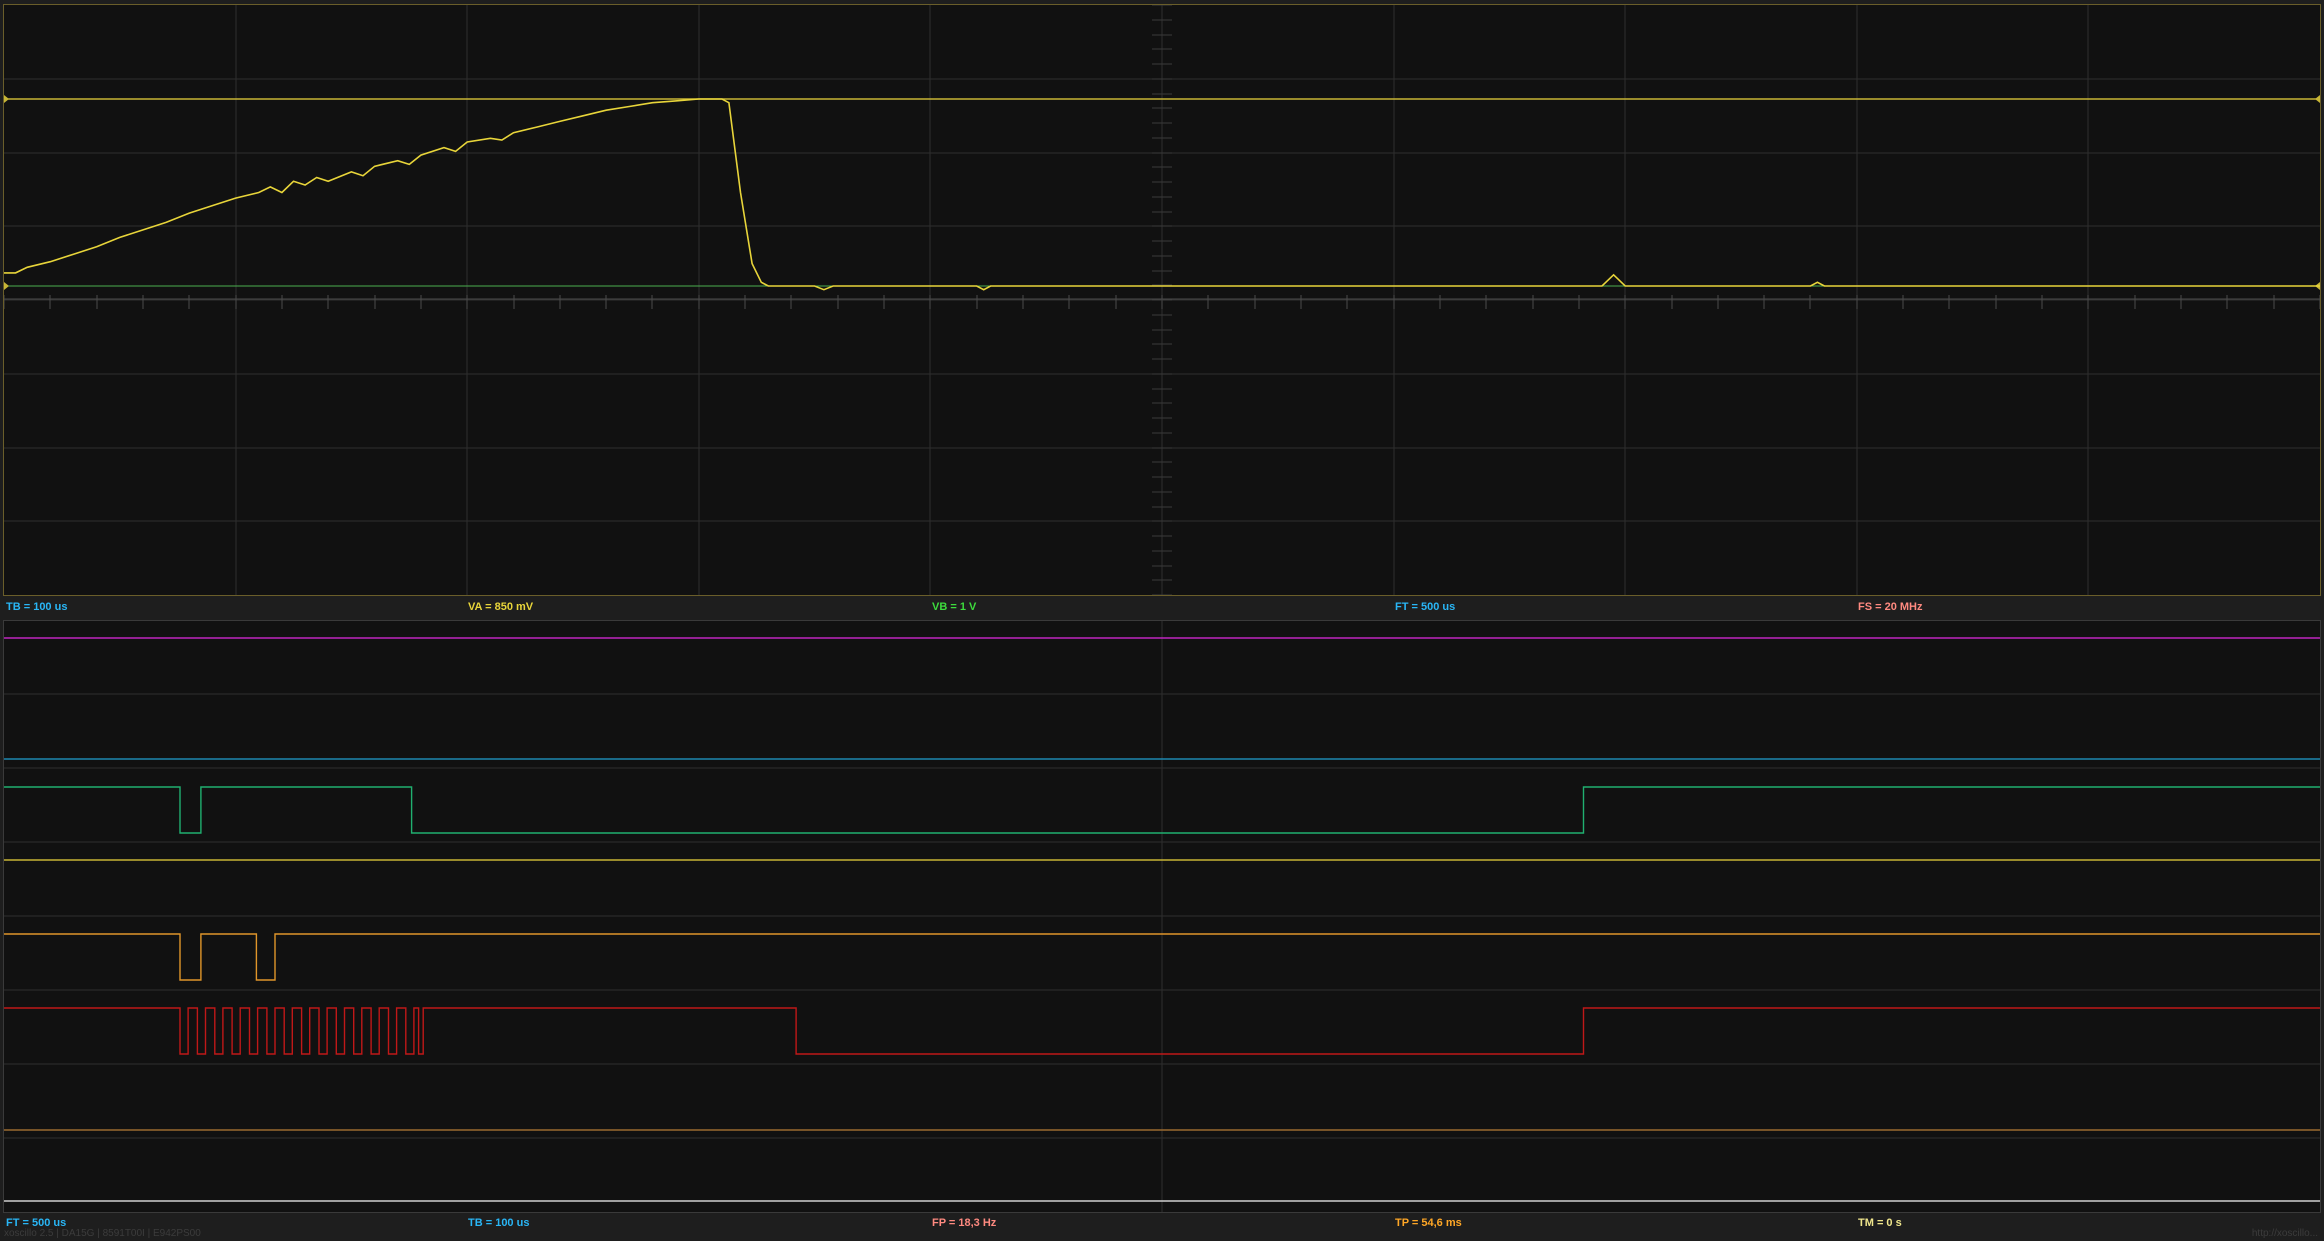  Describe the element at coordinates (964, 1223) in the screenshot. I see `frame-period-readout: FP = 18,3 Hz` at that location.